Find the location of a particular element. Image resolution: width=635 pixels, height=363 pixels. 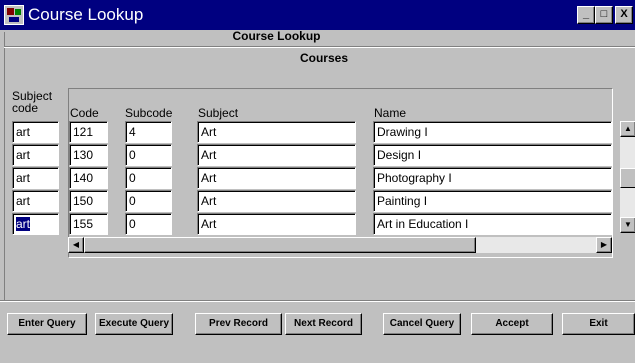

accept-button: Accept is located at coordinates (512, 324).